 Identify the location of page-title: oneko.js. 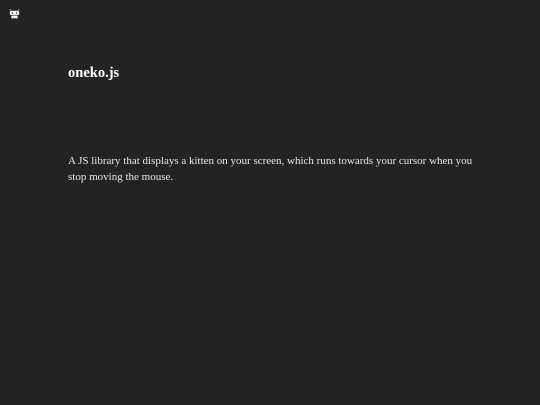
(94, 73).